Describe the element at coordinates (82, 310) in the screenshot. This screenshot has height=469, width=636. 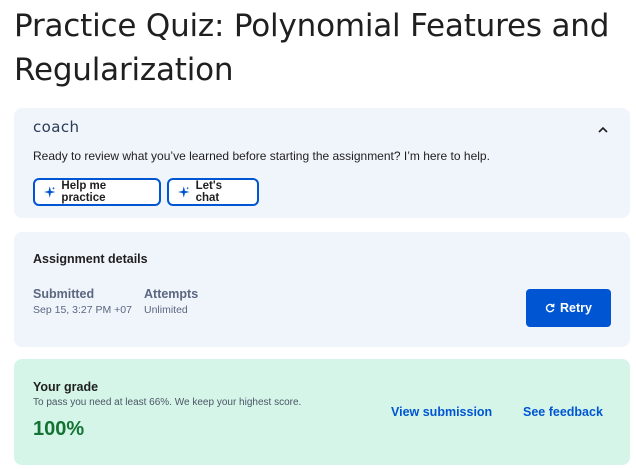
I see `submitted-value: Sep 15, 3:27 PM +07` at that location.